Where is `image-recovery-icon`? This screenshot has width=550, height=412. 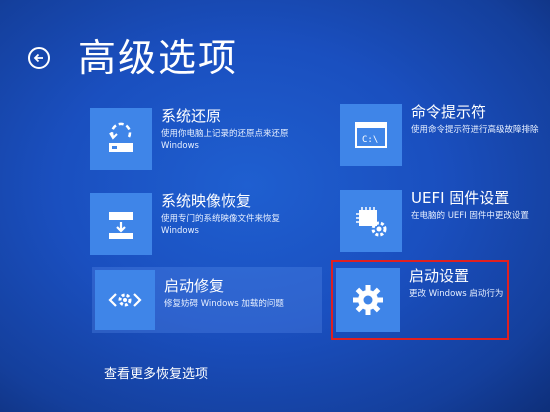
image-recovery-icon is located at coordinates (121, 224).